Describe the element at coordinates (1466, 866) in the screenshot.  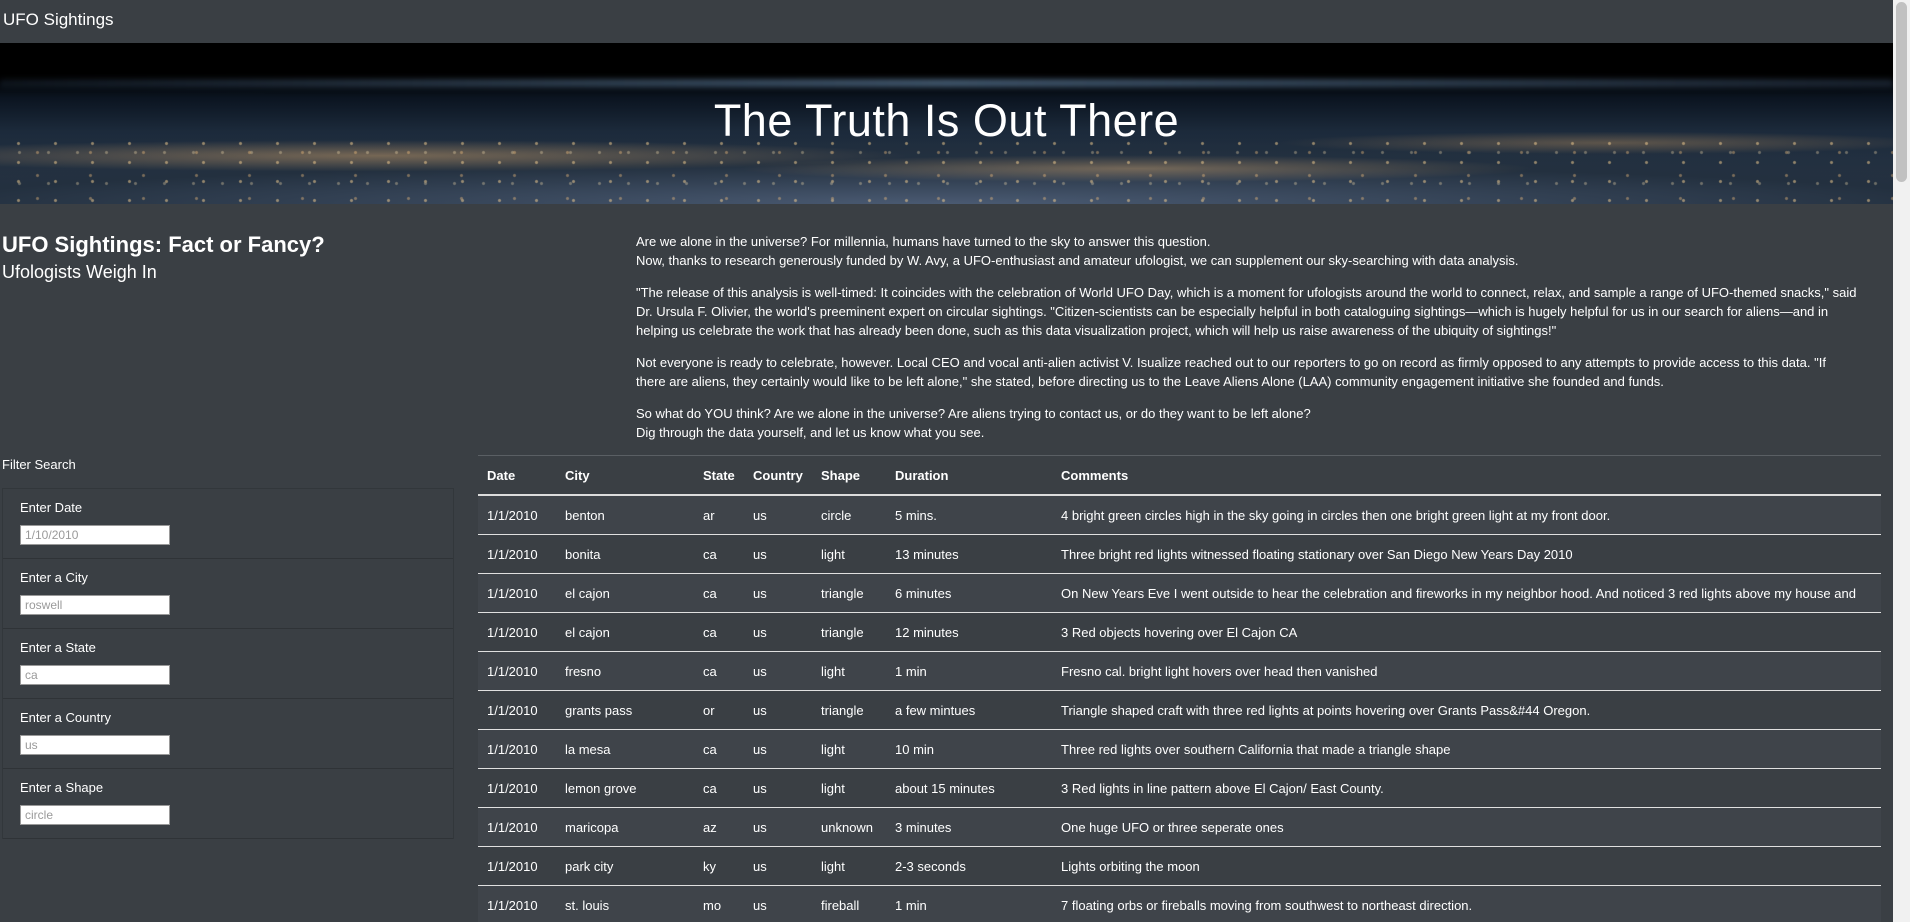
I see `cell-comments: Lights orbiting the moon` at that location.